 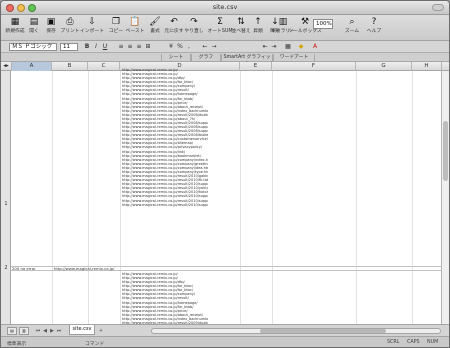 What do you see at coordinates (92, 28) in the screenshot?
I see `import-button: ⇩ インポート` at bounding box center [92, 28].